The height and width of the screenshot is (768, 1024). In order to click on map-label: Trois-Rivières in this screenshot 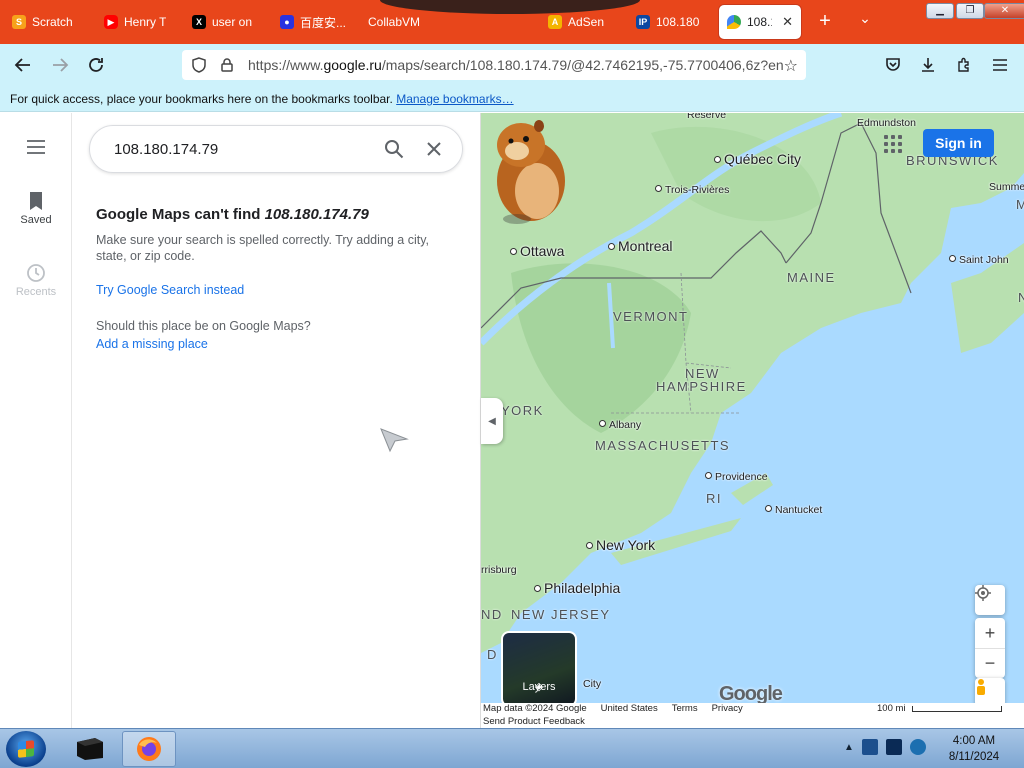, I will do `click(692, 190)`.